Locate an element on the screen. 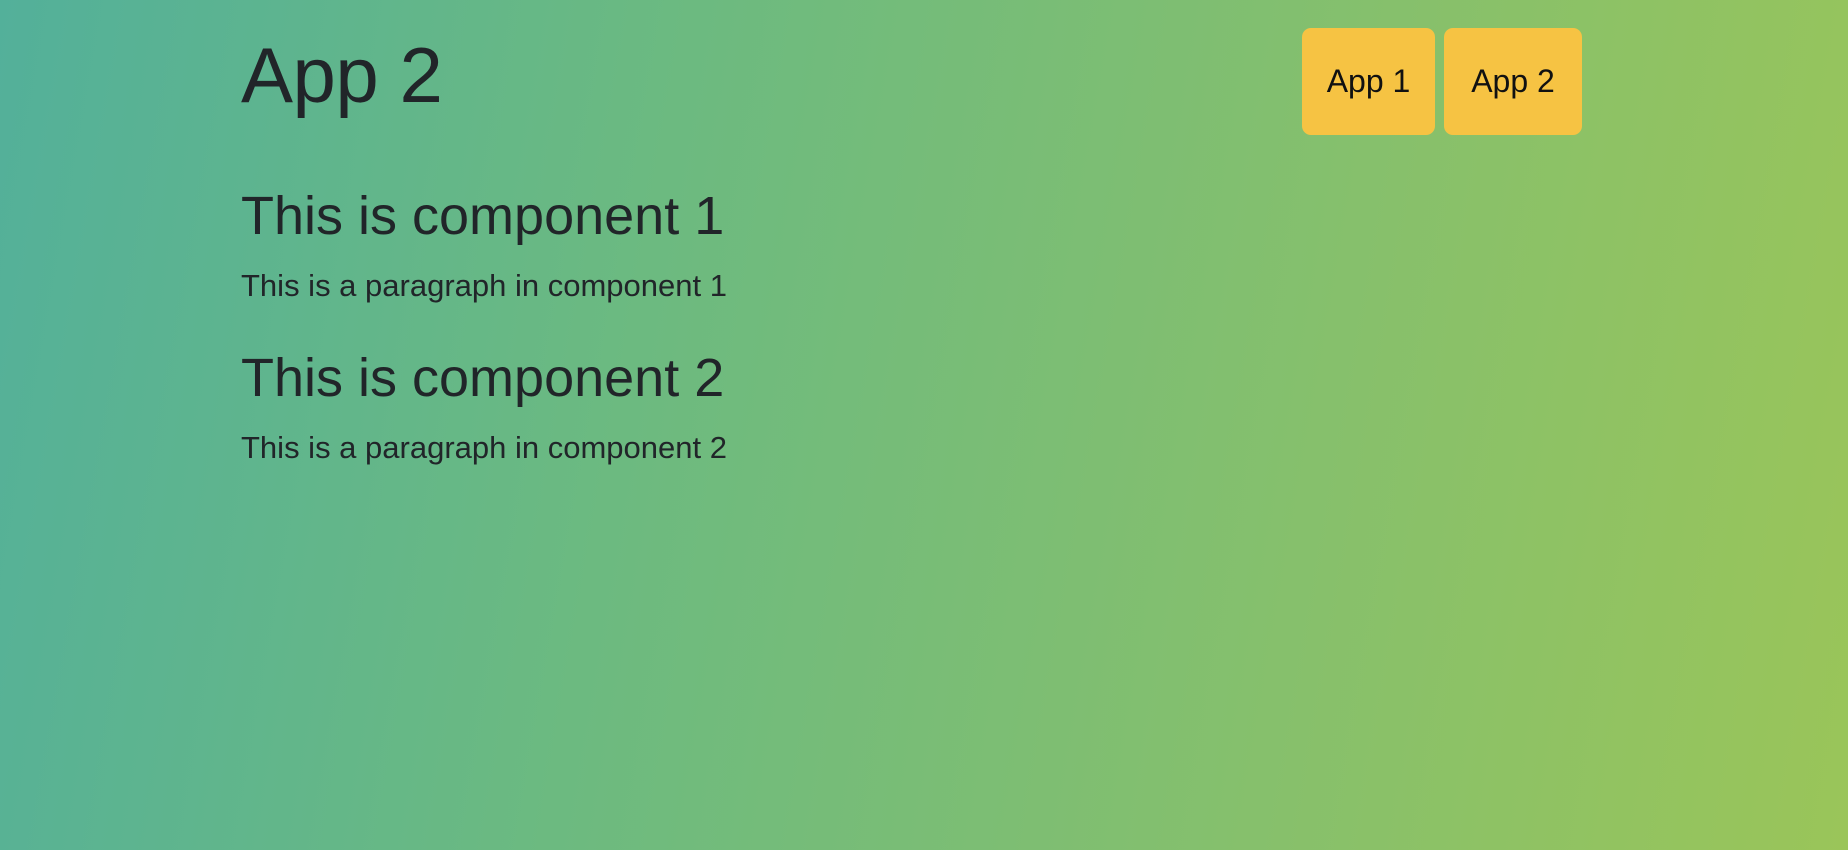 The image size is (1848, 850). app-1-button: App 1 is located at coordinates (1368, 81).